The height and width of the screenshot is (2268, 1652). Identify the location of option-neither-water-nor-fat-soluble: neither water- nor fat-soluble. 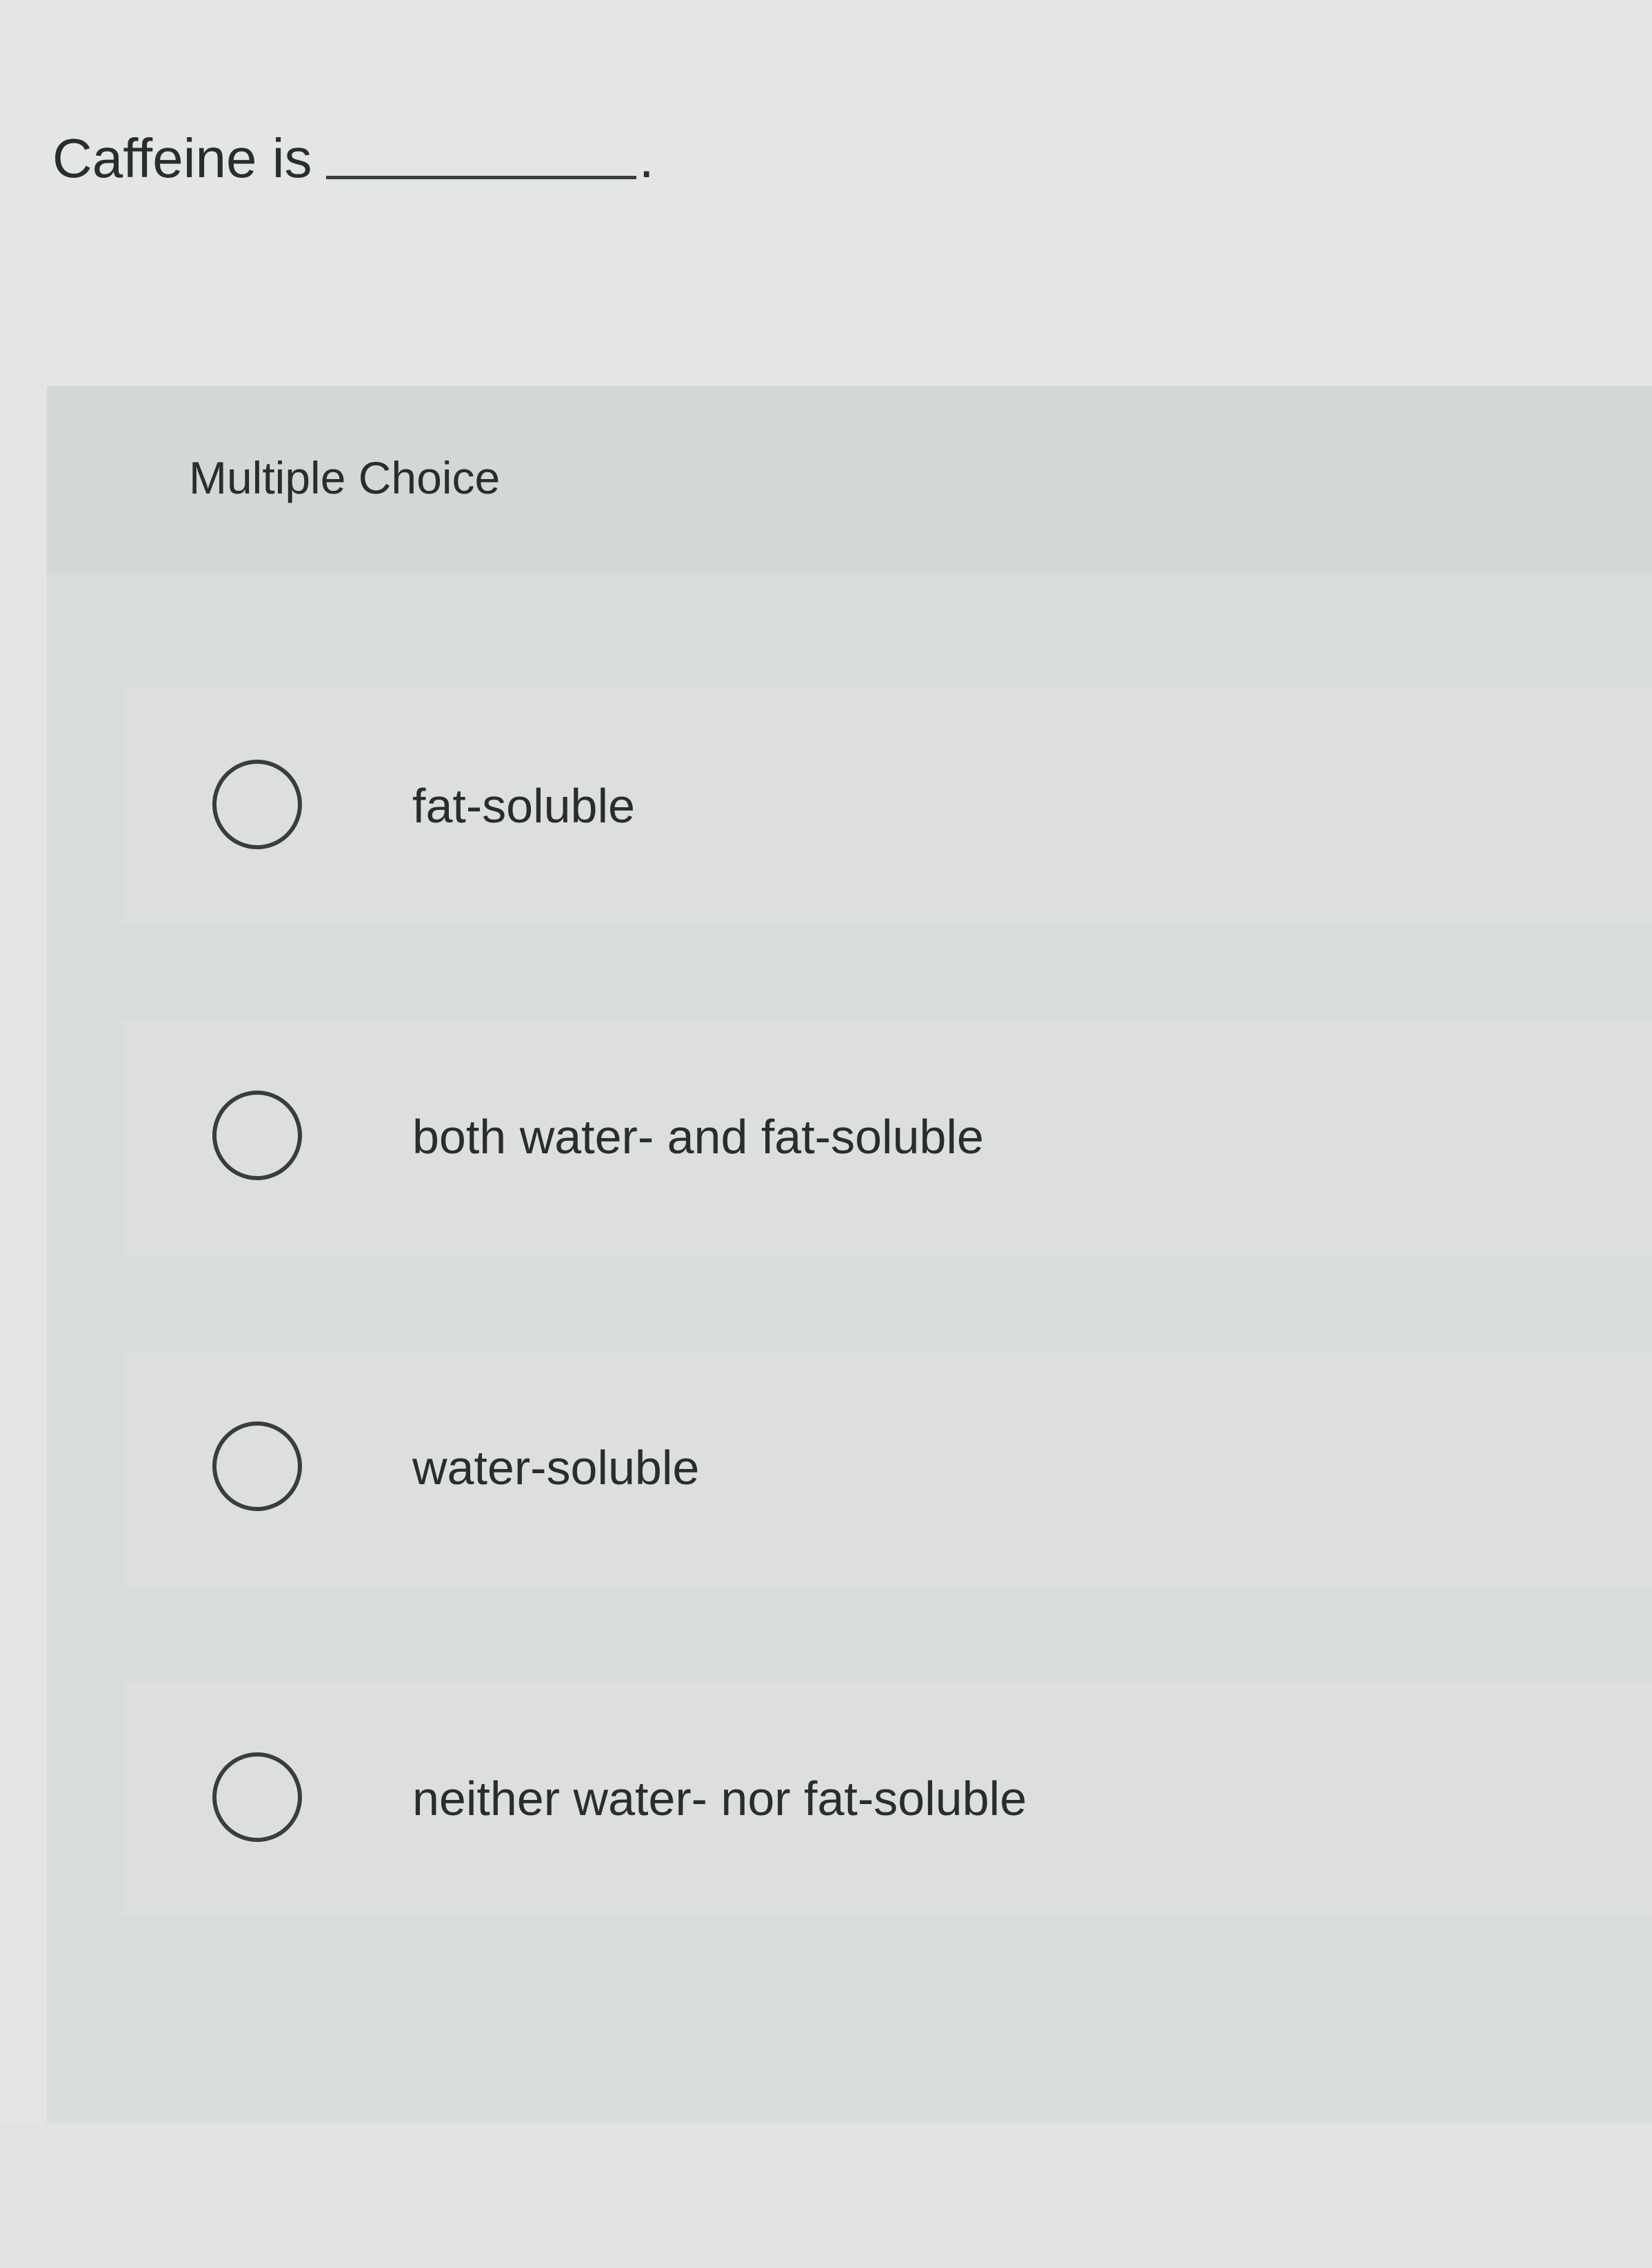
(888, 1799).